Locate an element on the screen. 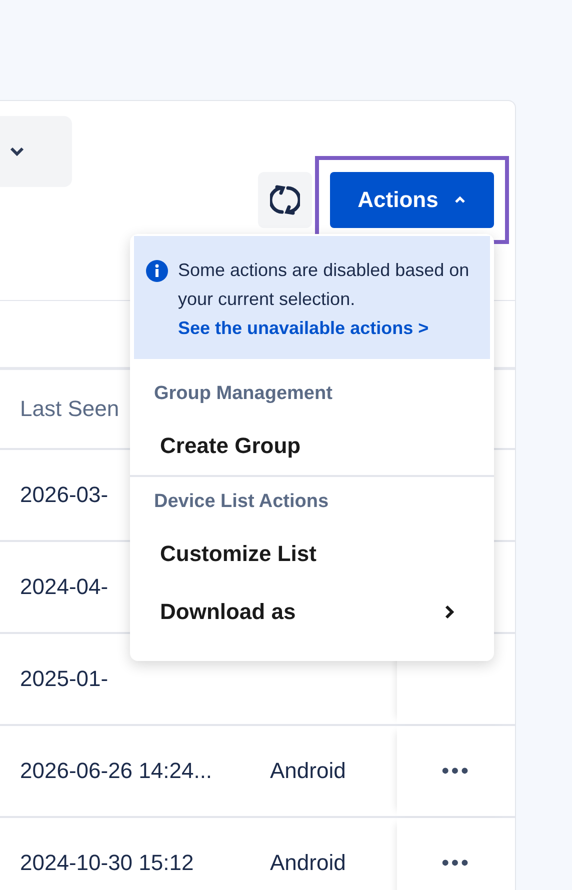 Image resolution: width=572 pixels, height=890 pixels. menu-item: Customize List is located at coordinates (312, 554).